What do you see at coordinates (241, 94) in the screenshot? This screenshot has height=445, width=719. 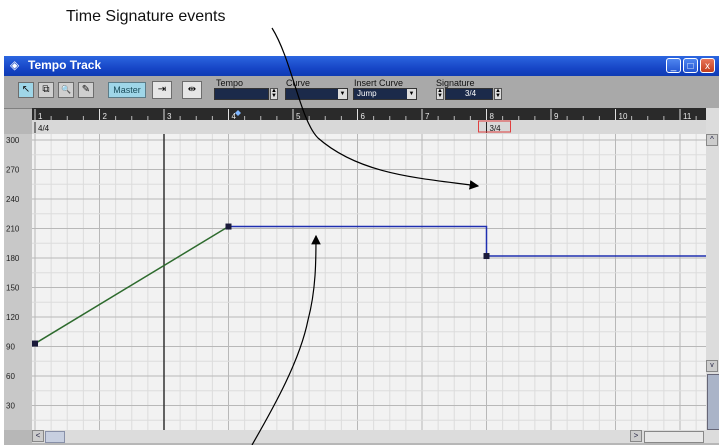 I see `tempo-field` at bounding box center [241, 94].